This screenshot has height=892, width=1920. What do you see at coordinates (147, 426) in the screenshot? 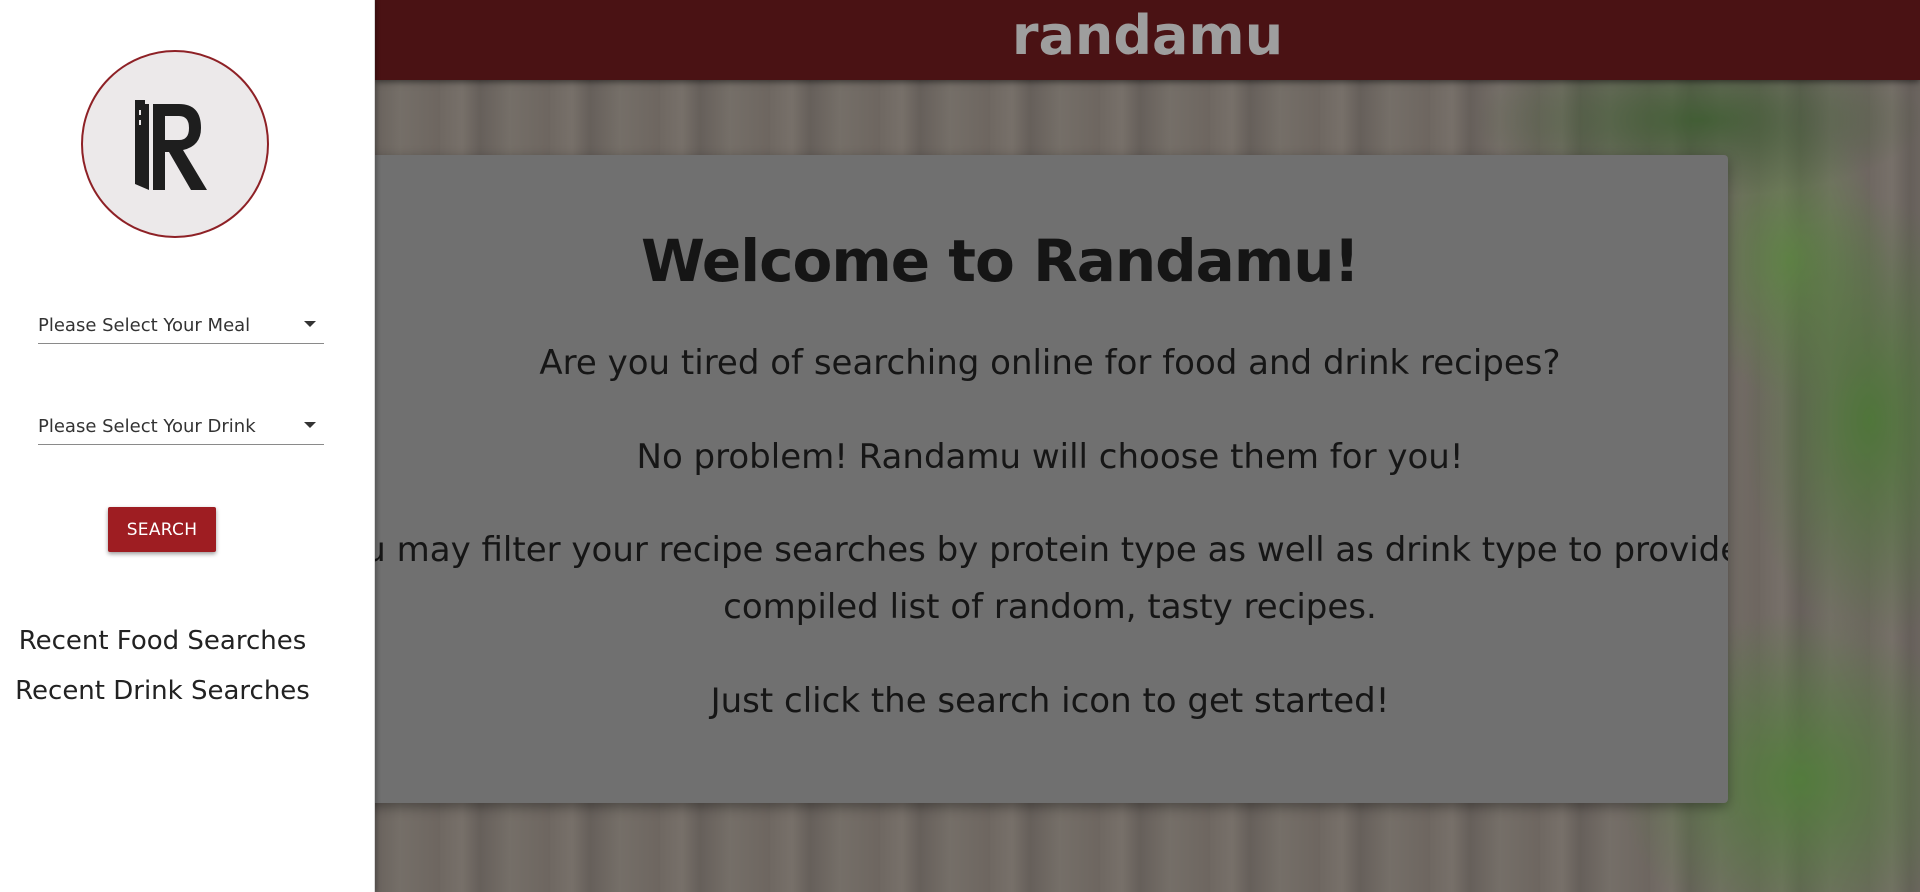
I see `drink-select-value: Please Select Your Drink` at bounding box center [147, 426].